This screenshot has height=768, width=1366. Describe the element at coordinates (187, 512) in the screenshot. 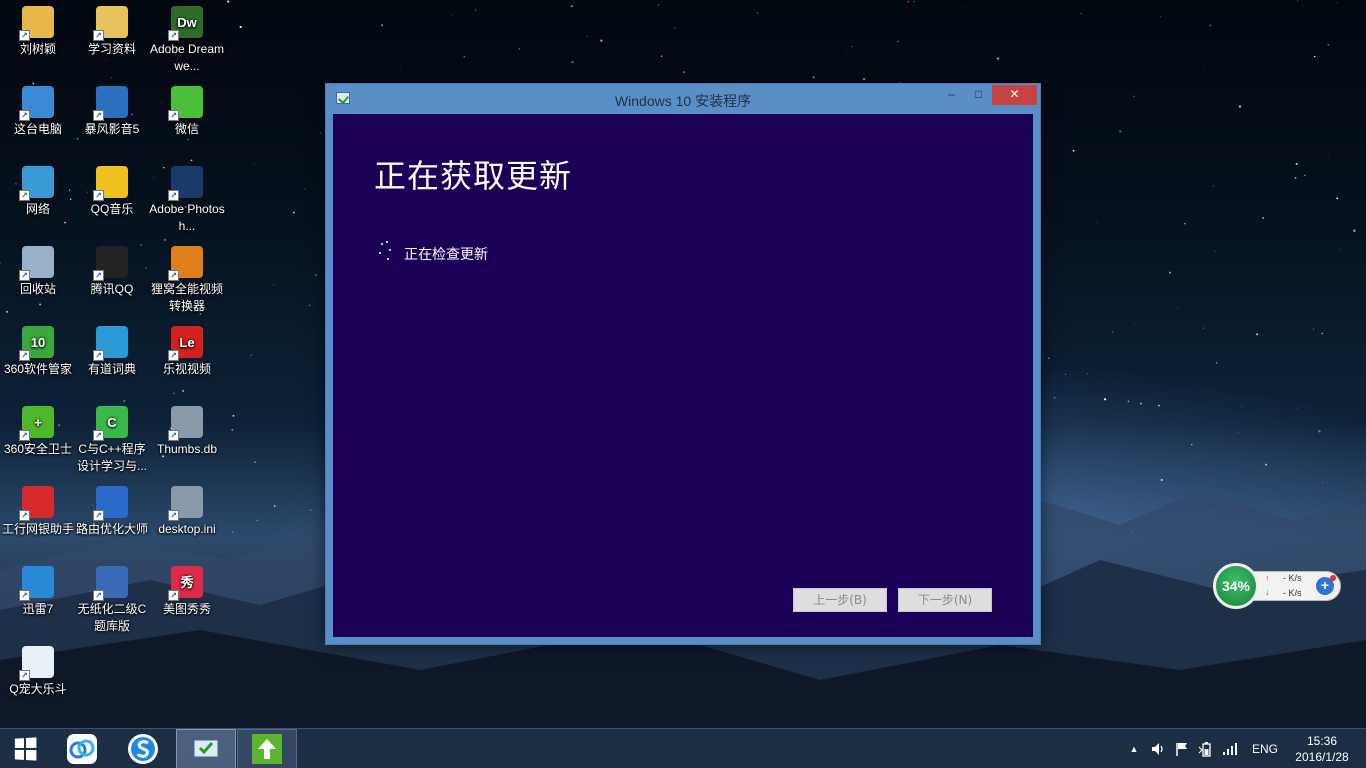

I see `desktop-icon: ↗ desktop.ini` at that location.